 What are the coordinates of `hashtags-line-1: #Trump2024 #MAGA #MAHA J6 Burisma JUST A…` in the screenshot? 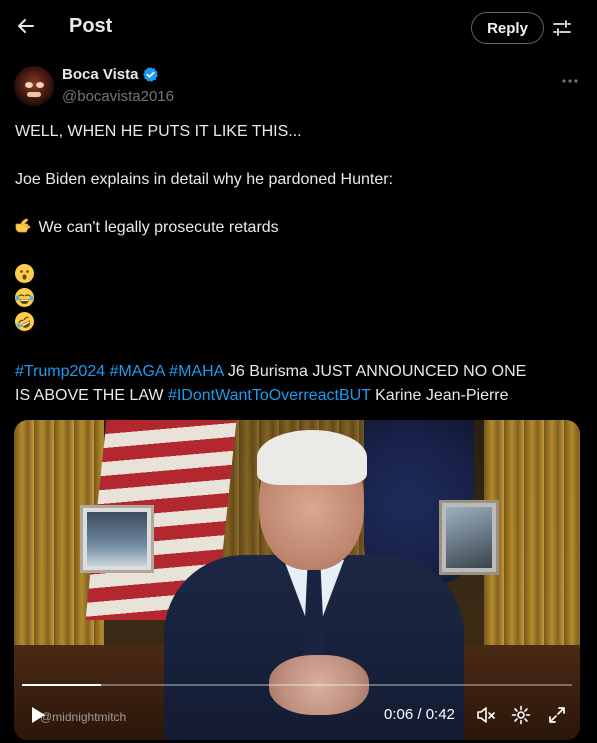 It's located at (300, 372).